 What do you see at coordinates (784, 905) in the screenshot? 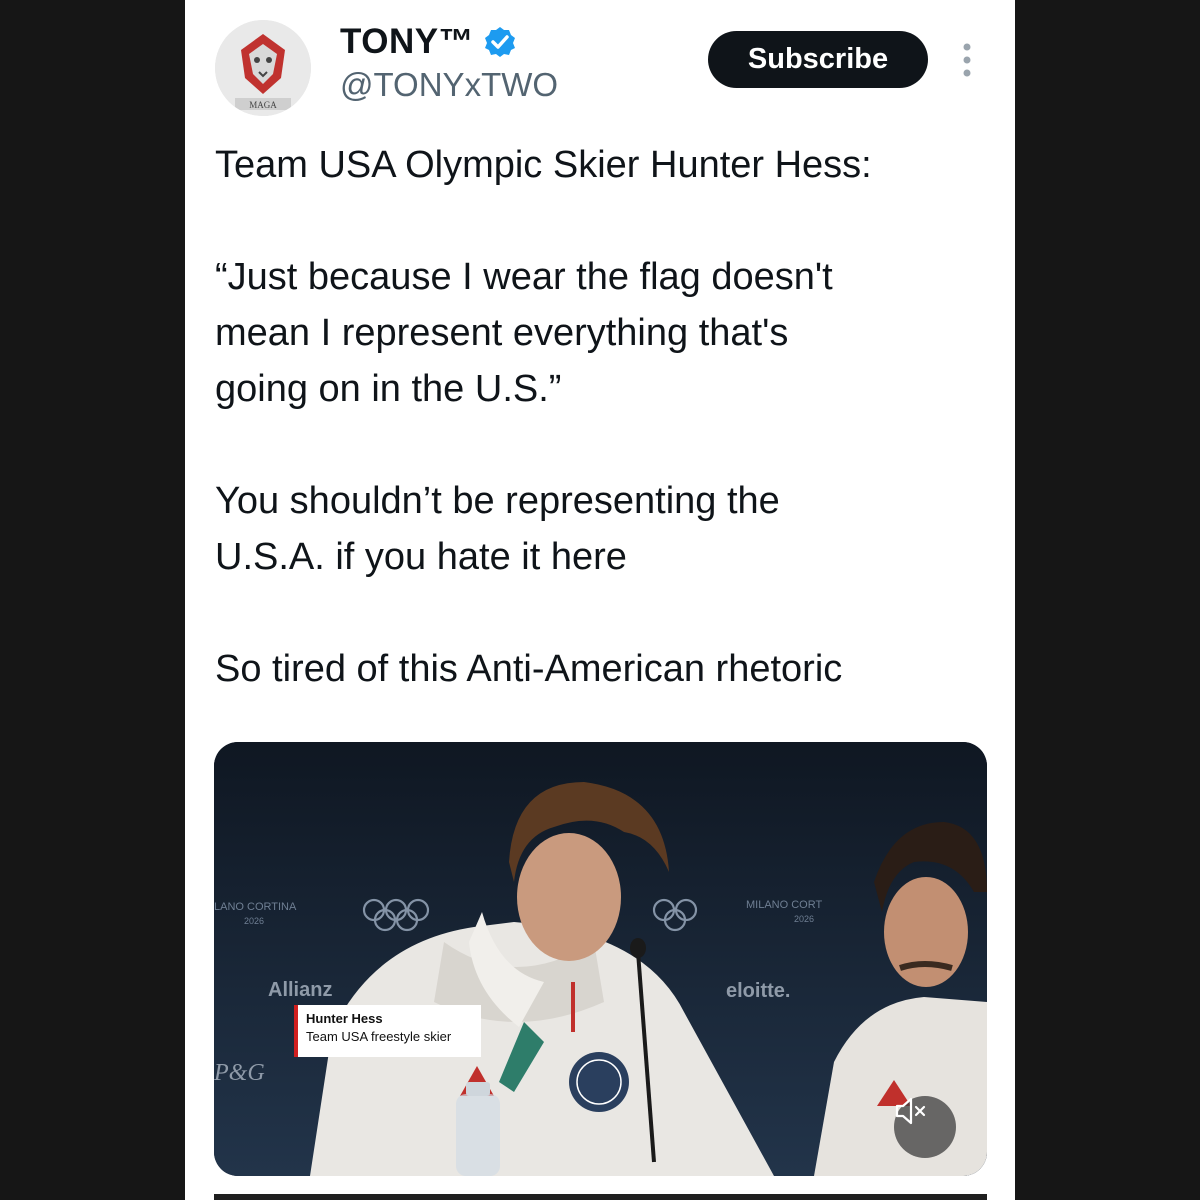
I see `backdrop-text-right: MILANO CORT` at bounding box center [784, 905].